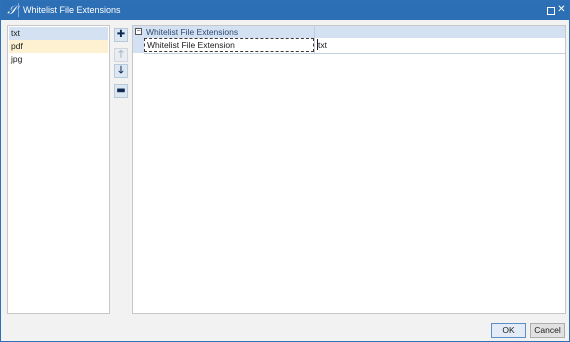 This screenshot has height=342, width=570. I want to click on add-button: ✚, so click(121, 35).